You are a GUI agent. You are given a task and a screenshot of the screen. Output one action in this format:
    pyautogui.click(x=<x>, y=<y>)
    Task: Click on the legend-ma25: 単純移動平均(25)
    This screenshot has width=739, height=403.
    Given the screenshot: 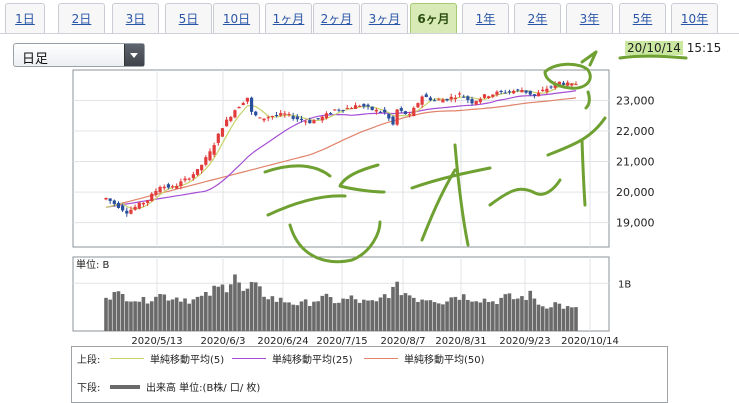 What is the action you would take?
    pyautogui.click(x=292, y=358)
    